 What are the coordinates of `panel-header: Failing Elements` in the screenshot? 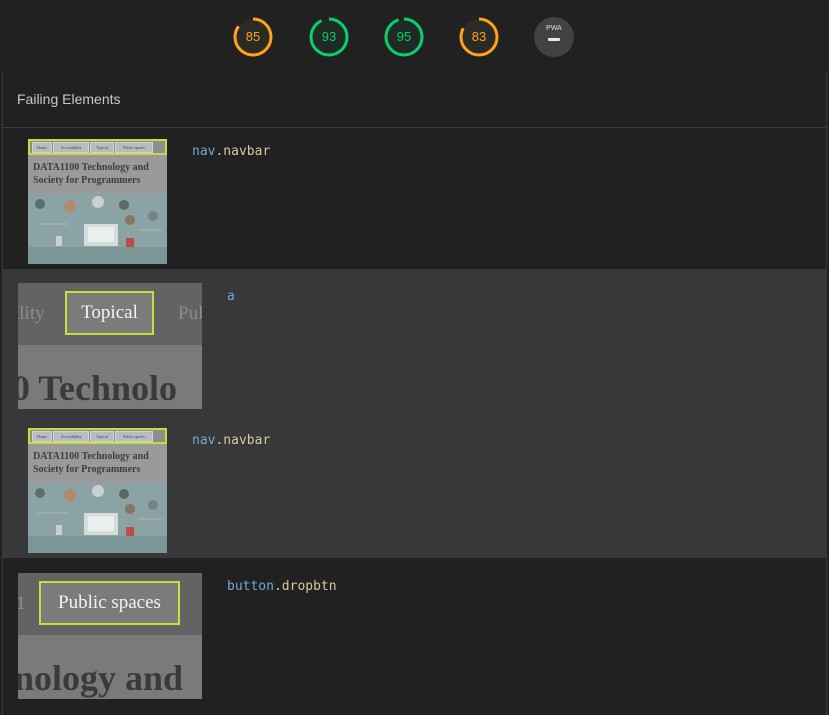 It's located at (414, 100).